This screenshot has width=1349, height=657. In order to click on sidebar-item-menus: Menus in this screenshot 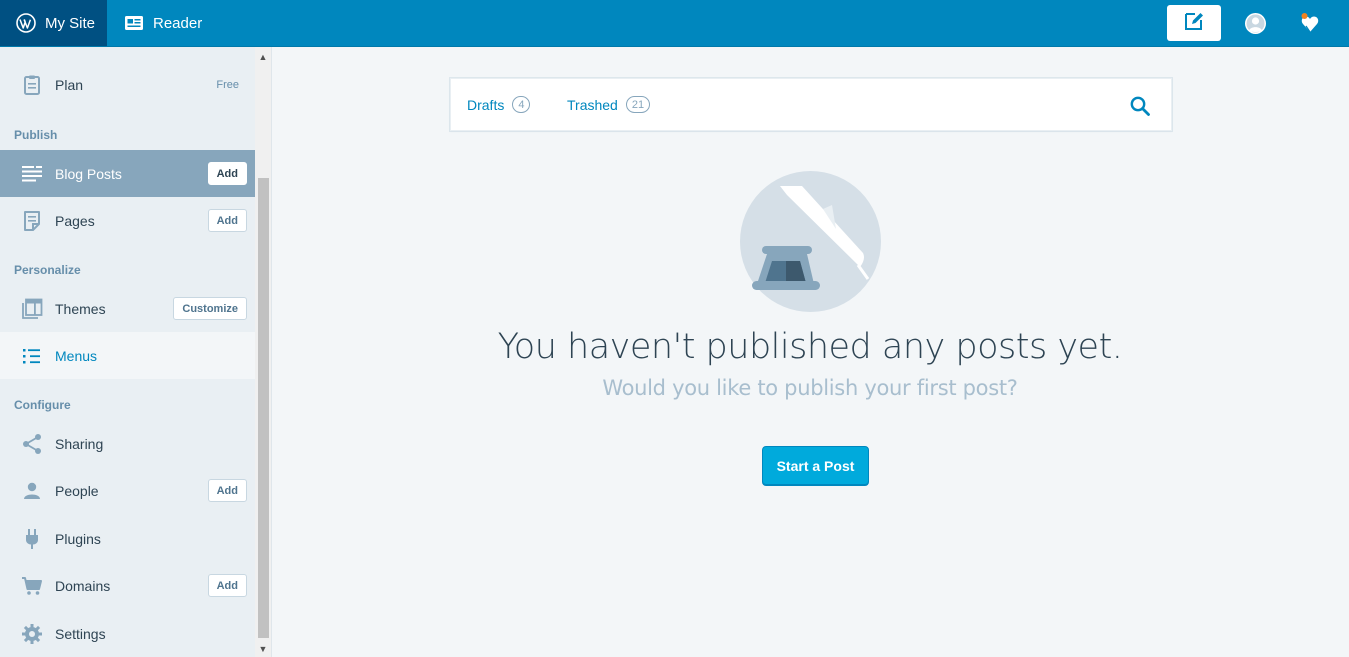, I will do `click(127, 355)`.